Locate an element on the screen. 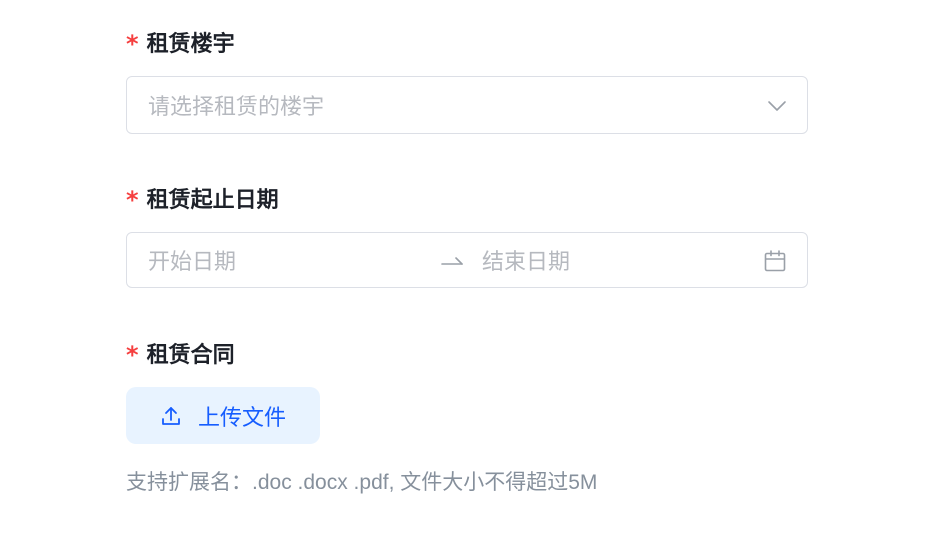  upload-file-button: 上传文件 is located at coordinates (223, 415).